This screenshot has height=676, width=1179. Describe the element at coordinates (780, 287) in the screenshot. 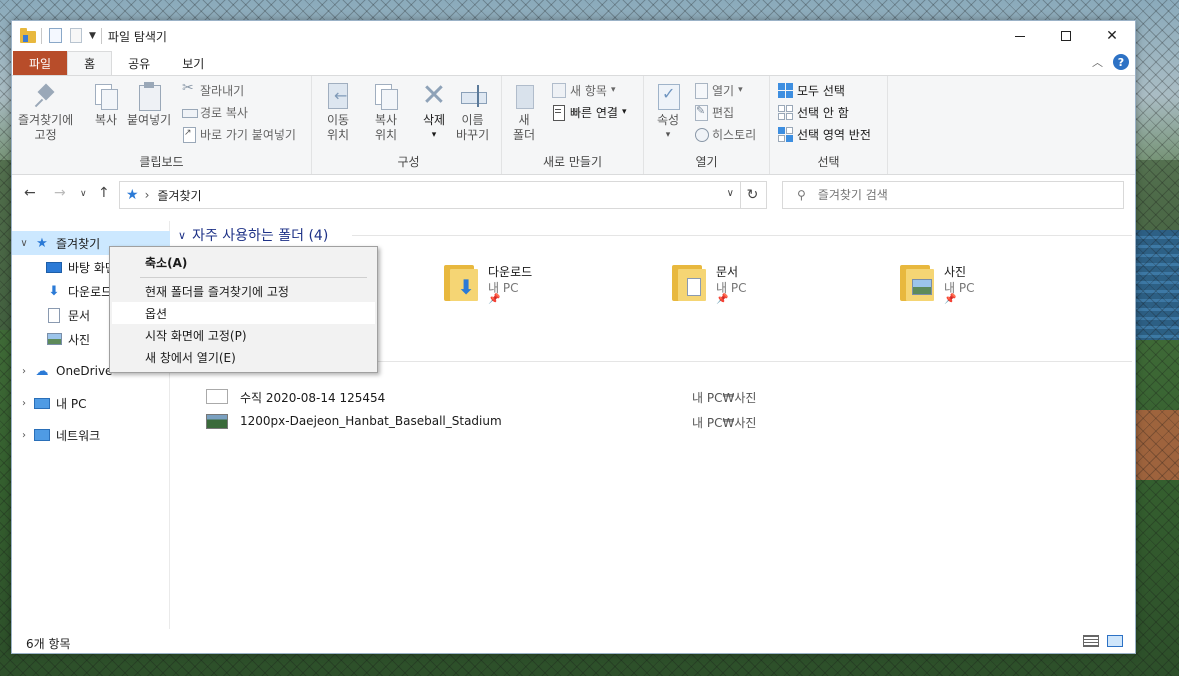

I see `folder-tile: 문서 내 PC 📌` at that location.